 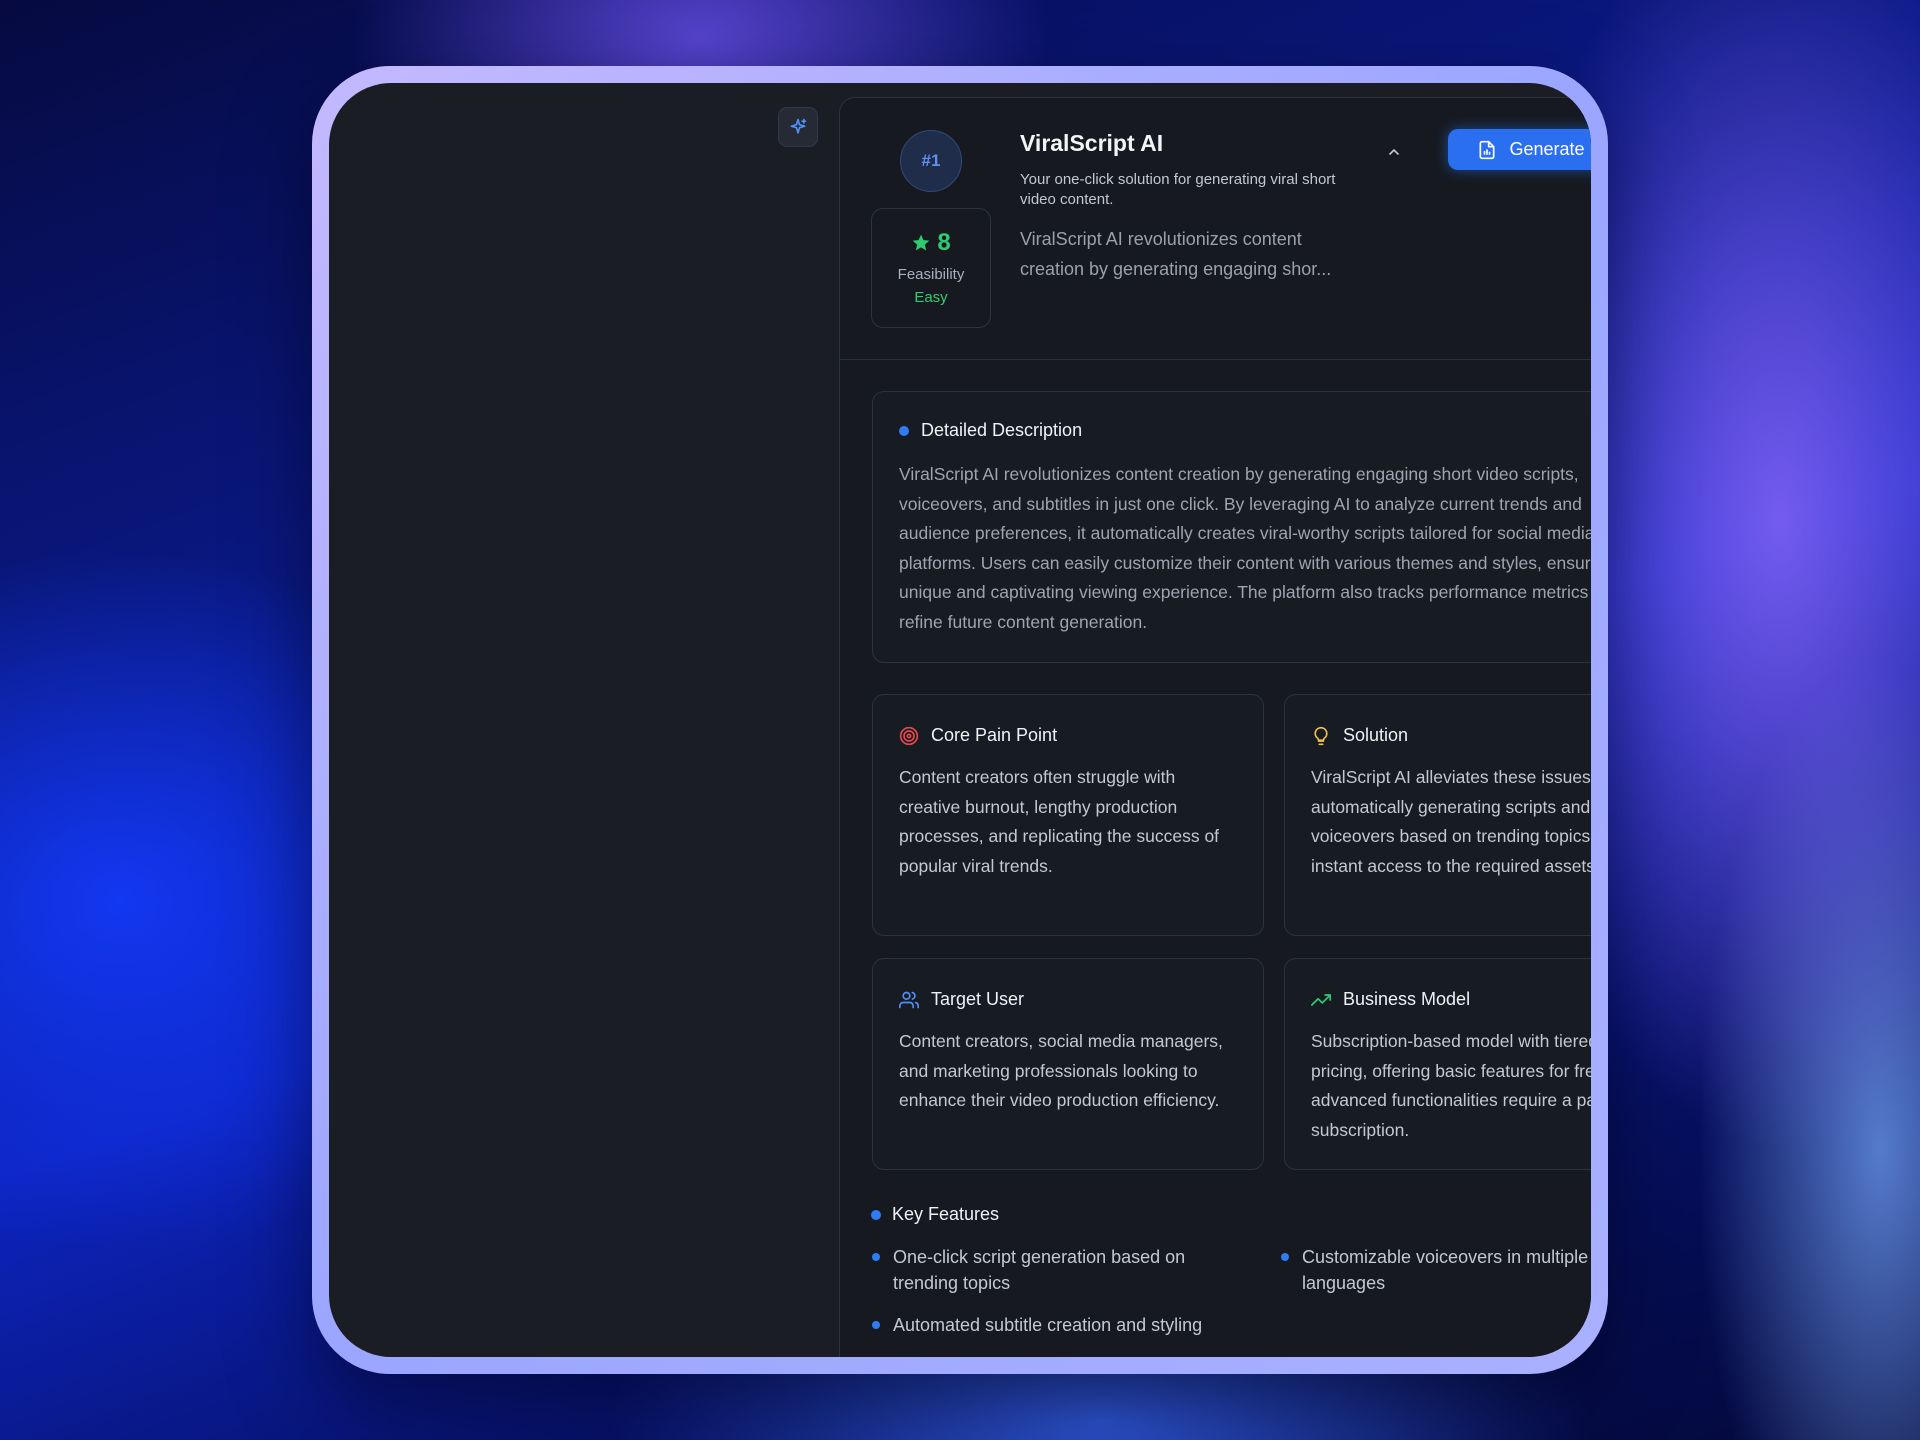 What do you see at coordinates (994, 735) in the screenshot?
I see `core-pain-point-heading: Core Pain Point` at bounding box center [994, 735].